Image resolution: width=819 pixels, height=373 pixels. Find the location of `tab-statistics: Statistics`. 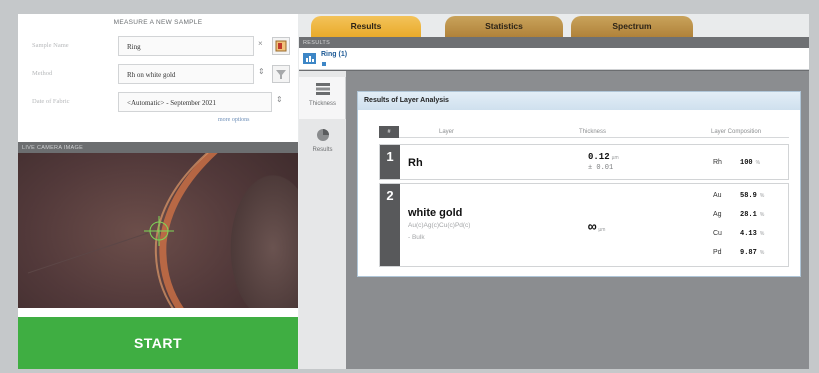

tab-statistics: Statistics is located at coordinates (504, 26).